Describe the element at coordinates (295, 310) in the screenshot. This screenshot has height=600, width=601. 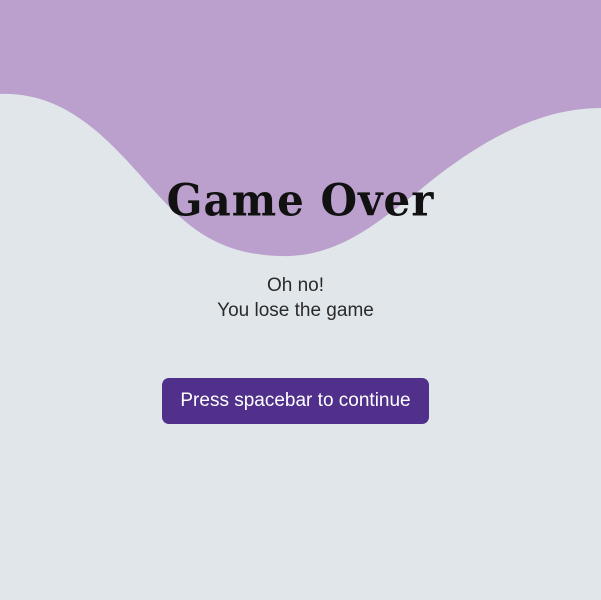
I see `message-line-2: You lose the game` at that location.